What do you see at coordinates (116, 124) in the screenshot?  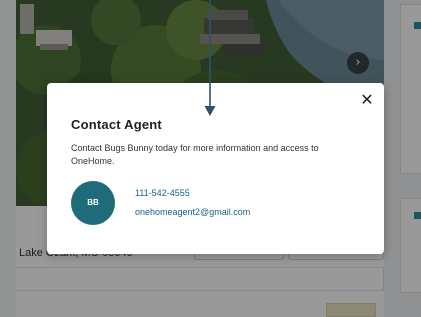 I see `modal-title: Contact Agent` at bounding box center [116, 124].